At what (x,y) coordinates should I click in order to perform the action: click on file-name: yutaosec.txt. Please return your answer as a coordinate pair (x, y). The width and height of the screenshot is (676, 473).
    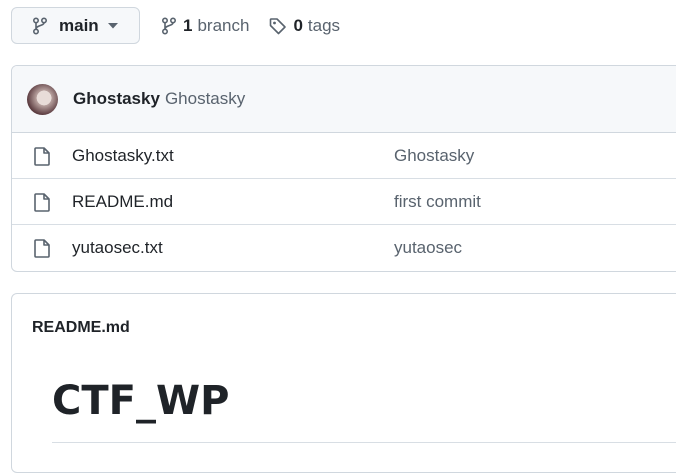
    Looking at the image, I should click on (117, 248).